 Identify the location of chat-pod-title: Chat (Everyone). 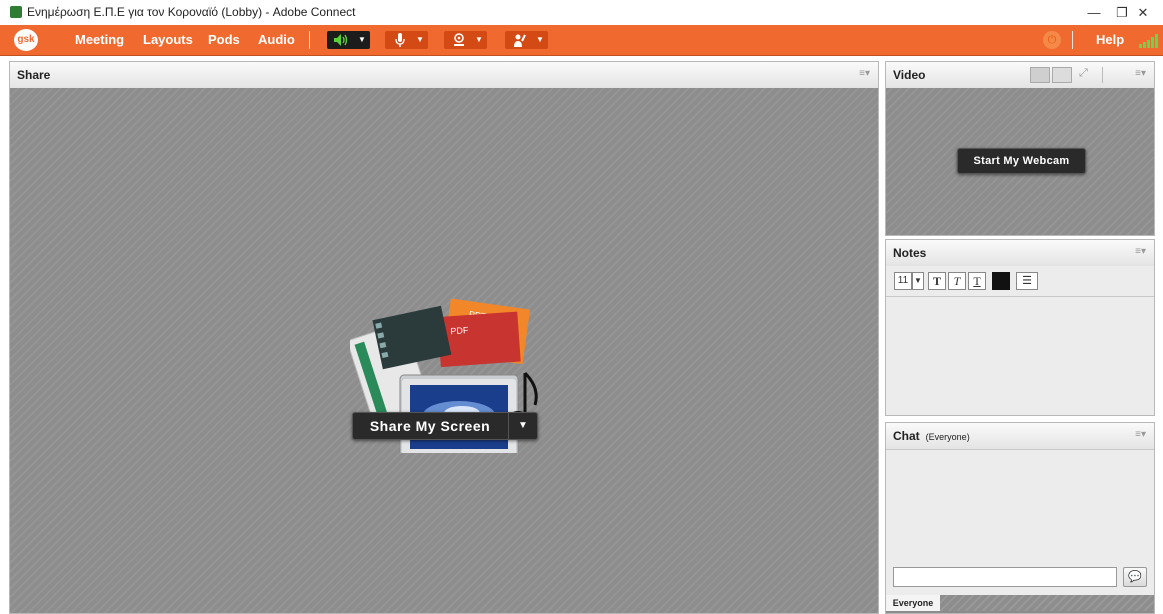
(931, 436).